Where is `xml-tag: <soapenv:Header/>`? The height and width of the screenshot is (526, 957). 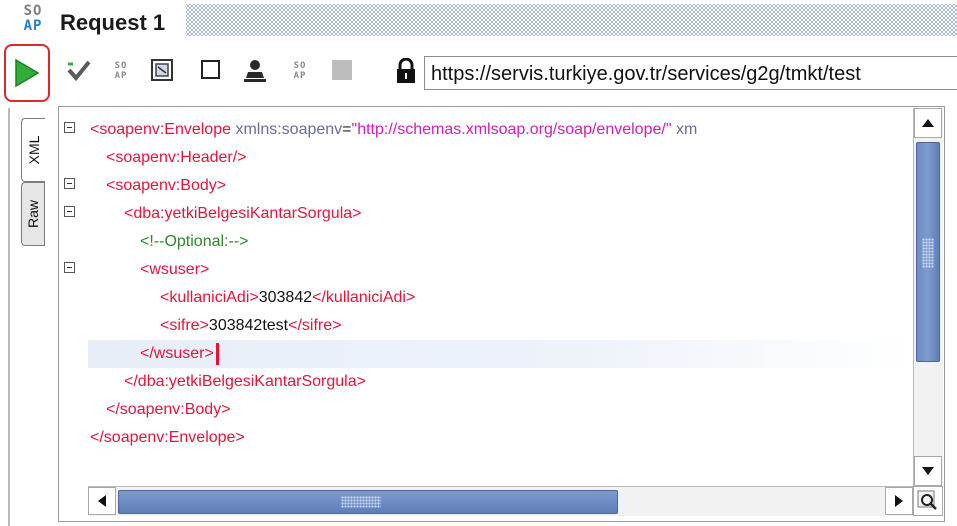
xml-tag: <soapenv:Header/> is located at coordinates (176, 157).